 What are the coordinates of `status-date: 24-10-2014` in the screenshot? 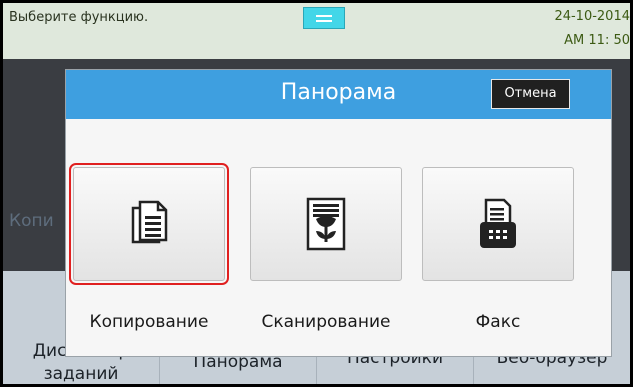 It's located at (592, 16).